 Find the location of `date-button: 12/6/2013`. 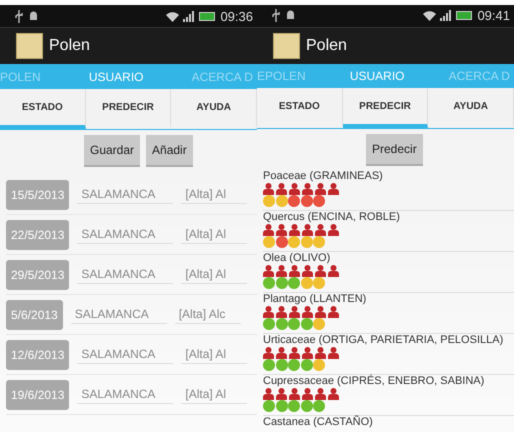

date-button: 12/6/2013 is located at coordinates (38, 355).